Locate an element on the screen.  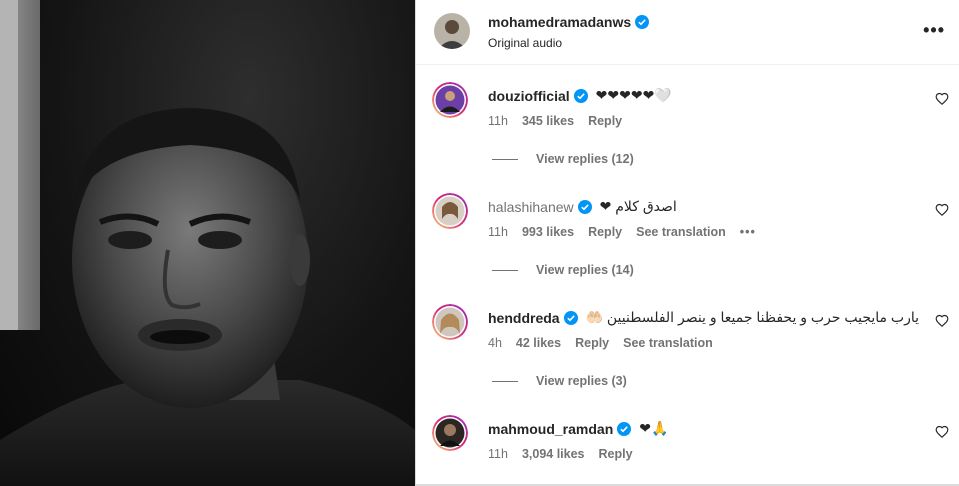
comment-text: اصدق كلام ❤ is located at coordinates (638, 206).